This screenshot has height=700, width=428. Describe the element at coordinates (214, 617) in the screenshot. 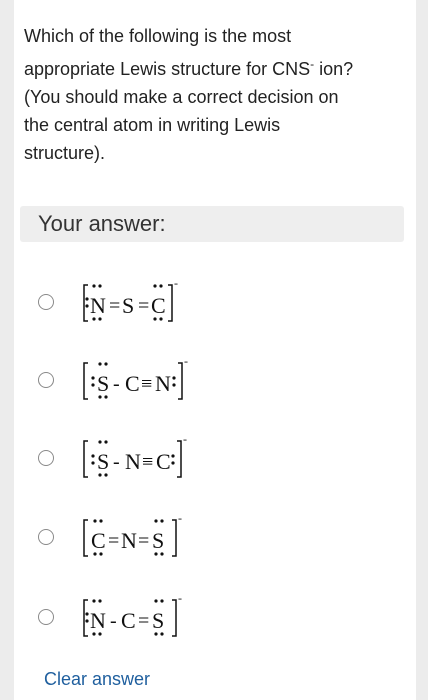

I see `option-5: N - C = S -` at that location.